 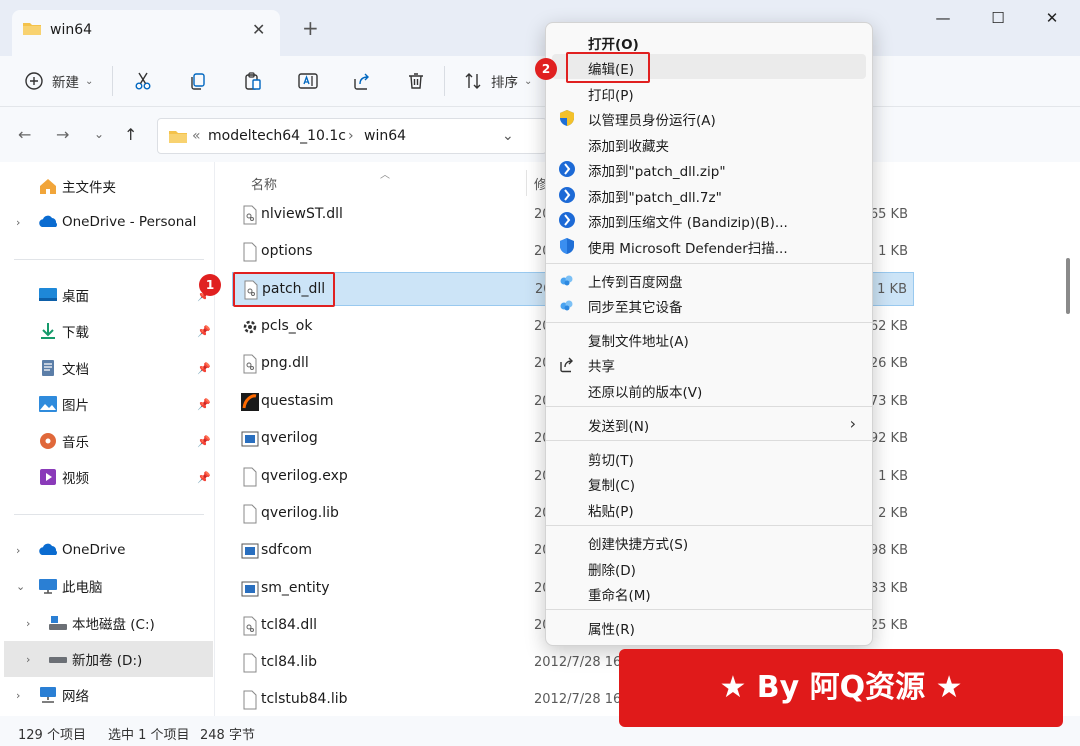 I want to click on file-size: 98 KB, so click(x=888, y=550).